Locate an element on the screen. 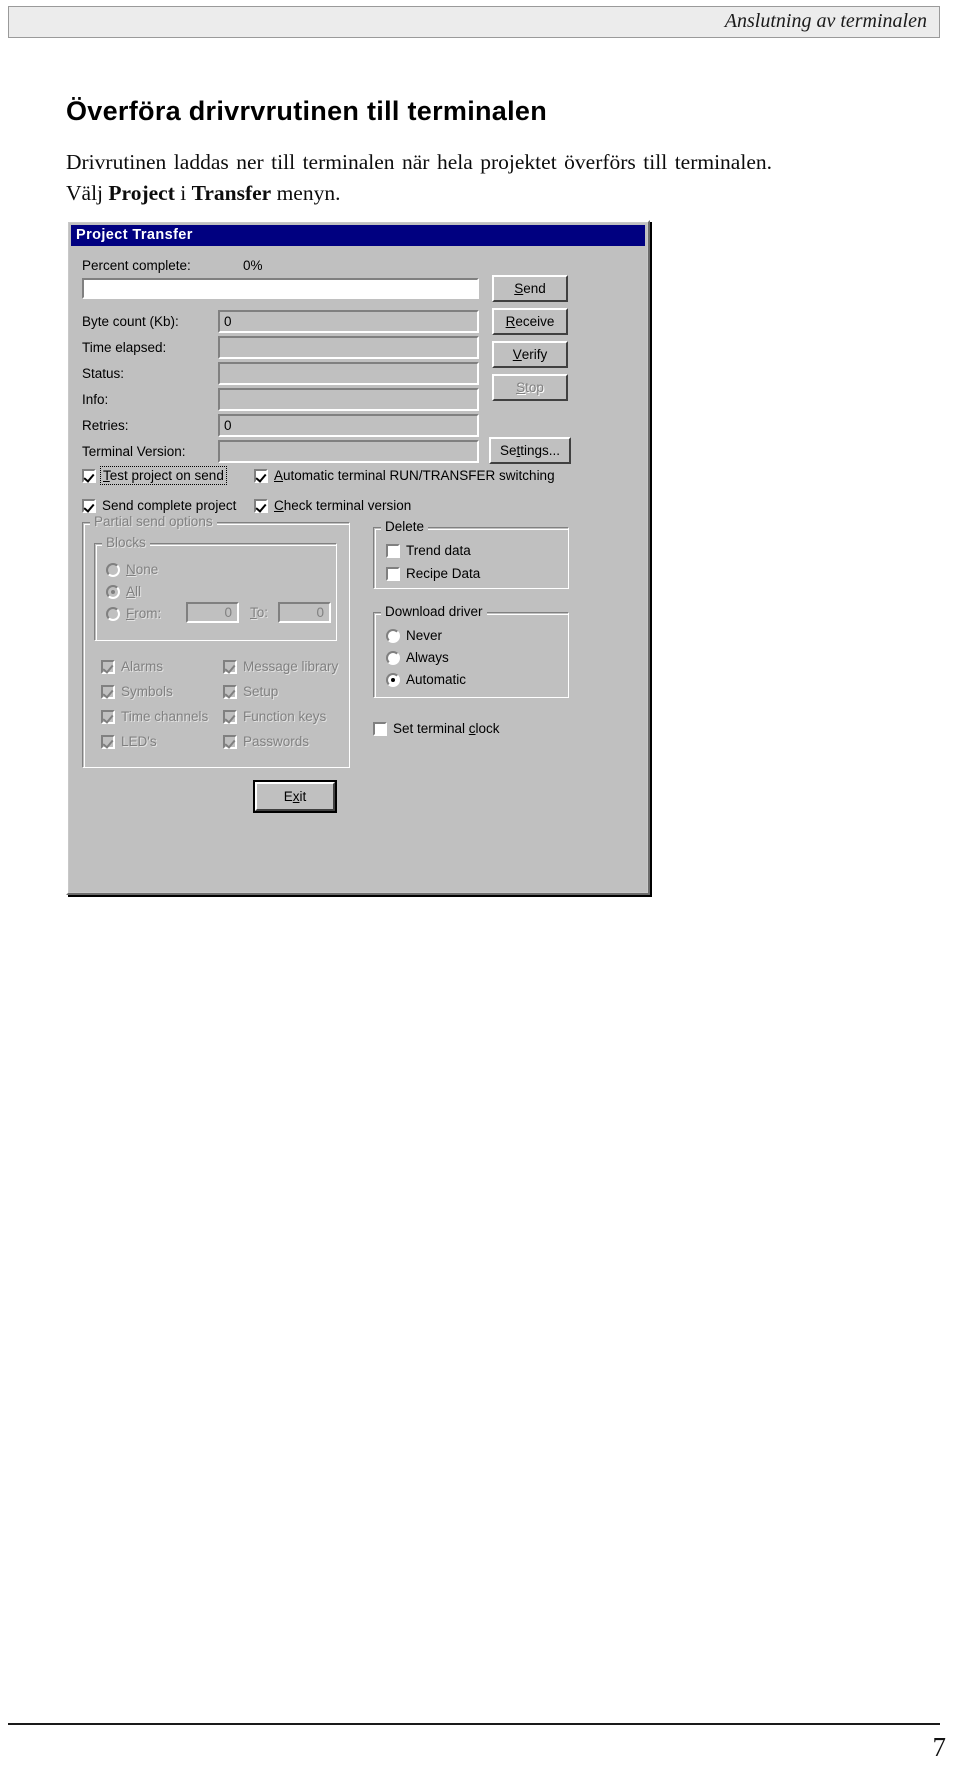 The image size is (960, 1783). checkbox-symbols-box is located at coordinates (108, 692).